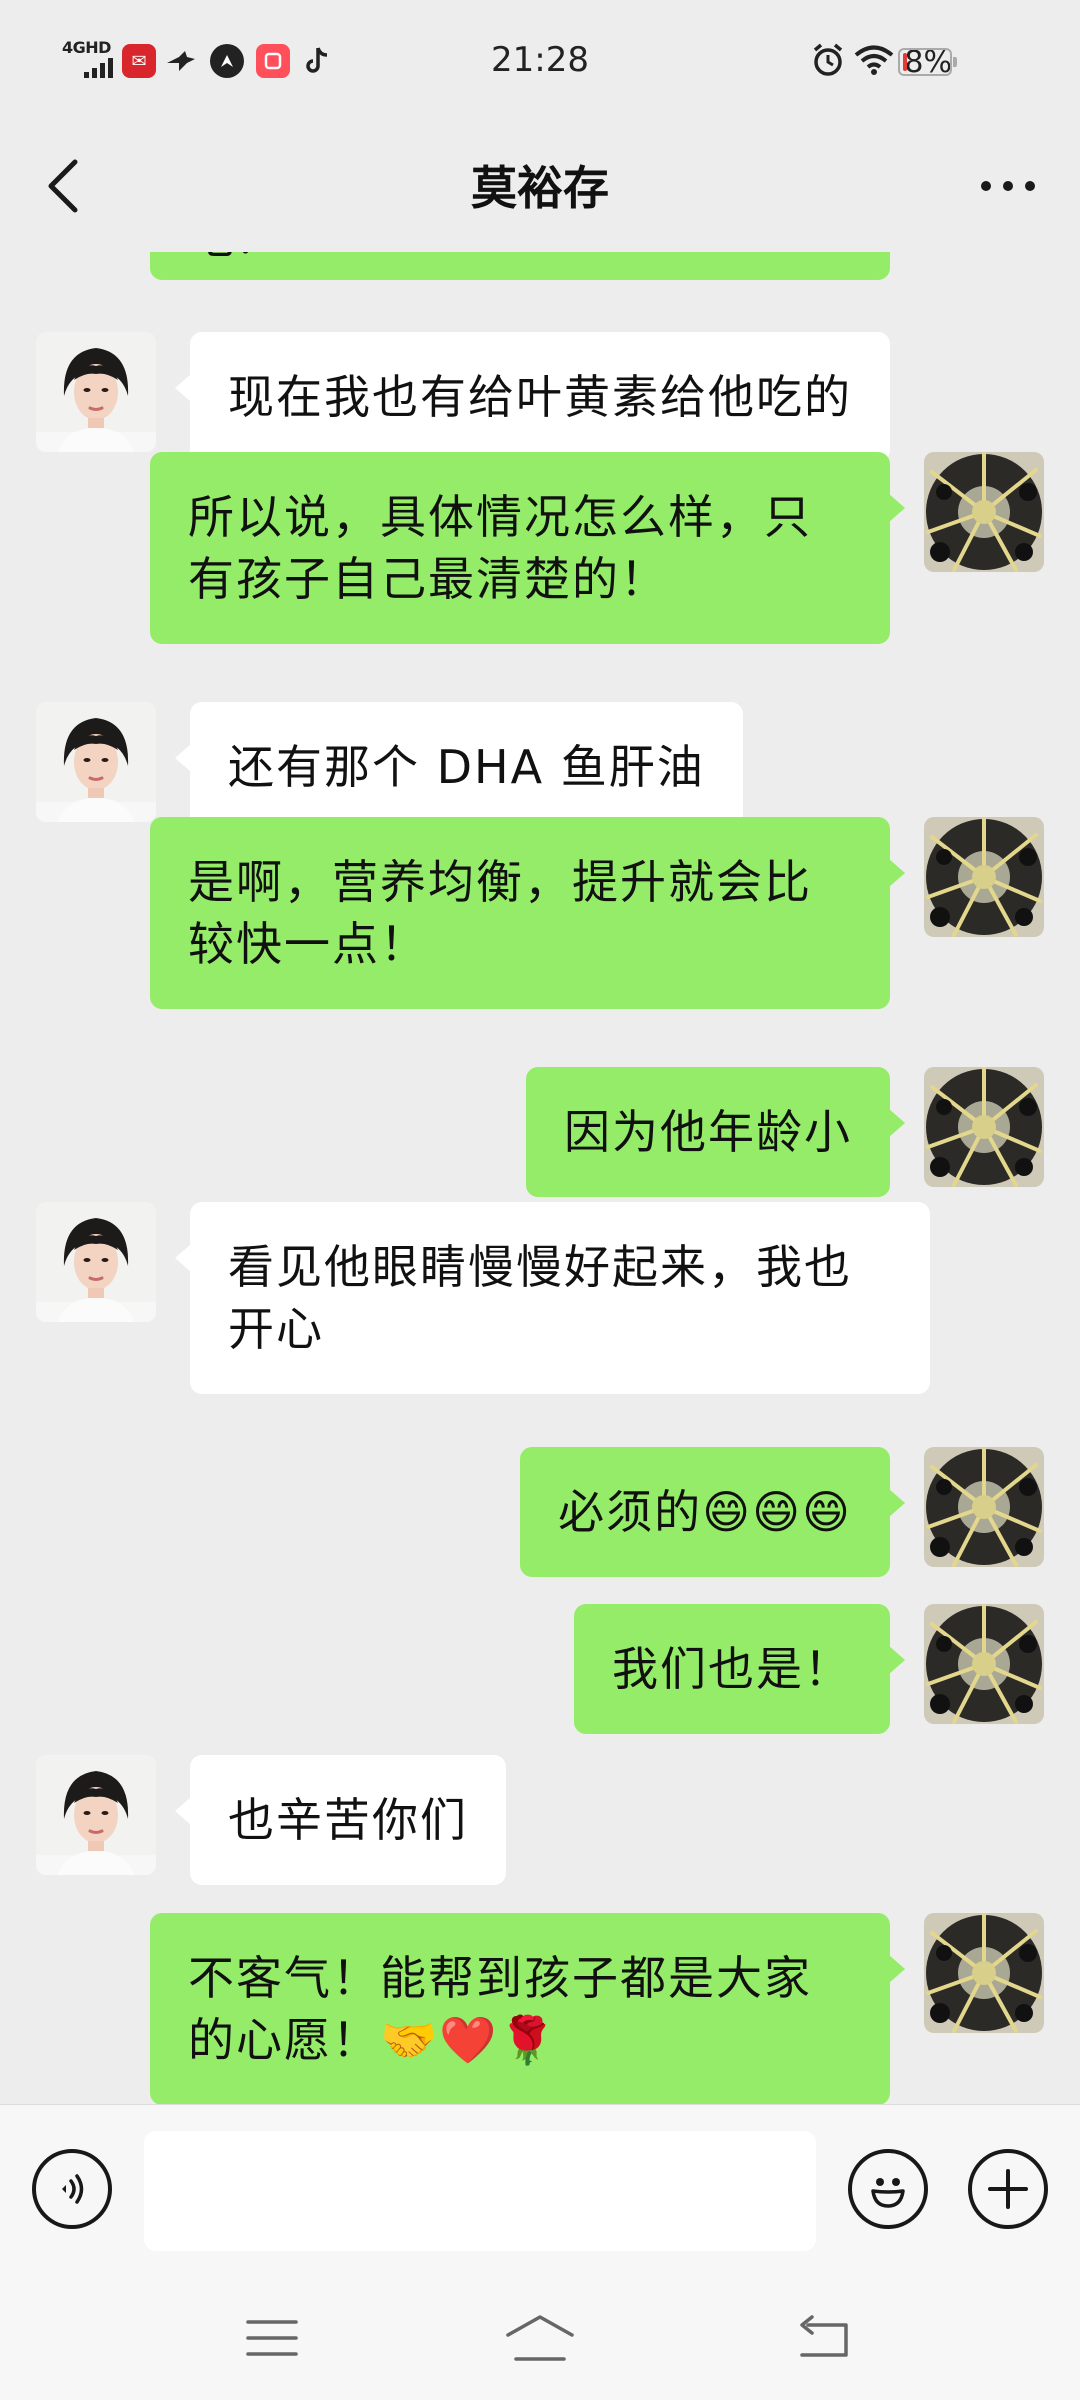 The width and height of the screenshot is (1080, 2400). Describe the element at coordinates (500, 913) in the screenshot. I see `message-text: 是啊，营养均衡，提升就会比较快一点！` at that location.